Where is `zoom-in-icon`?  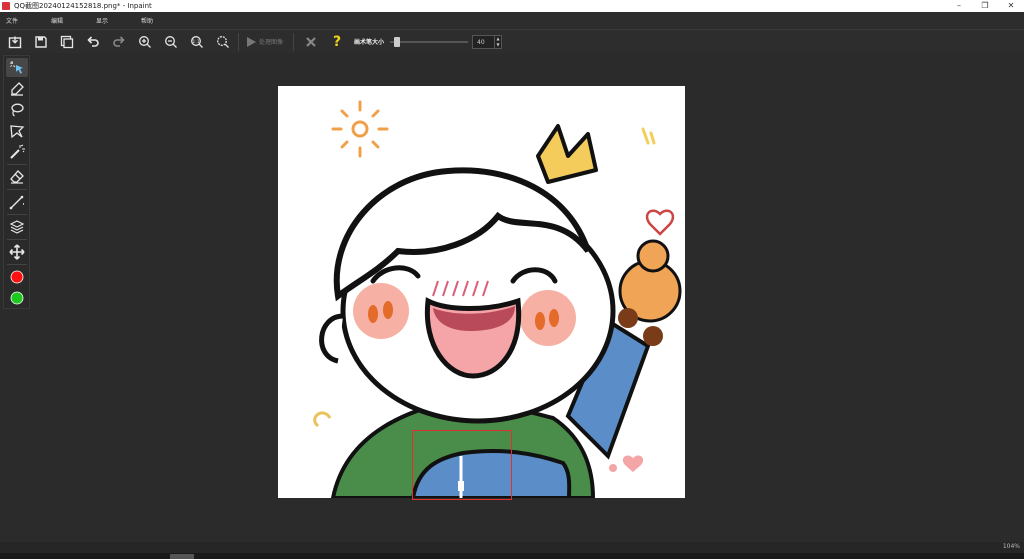
zoom-in-icon is located at coordinates (145, 41).